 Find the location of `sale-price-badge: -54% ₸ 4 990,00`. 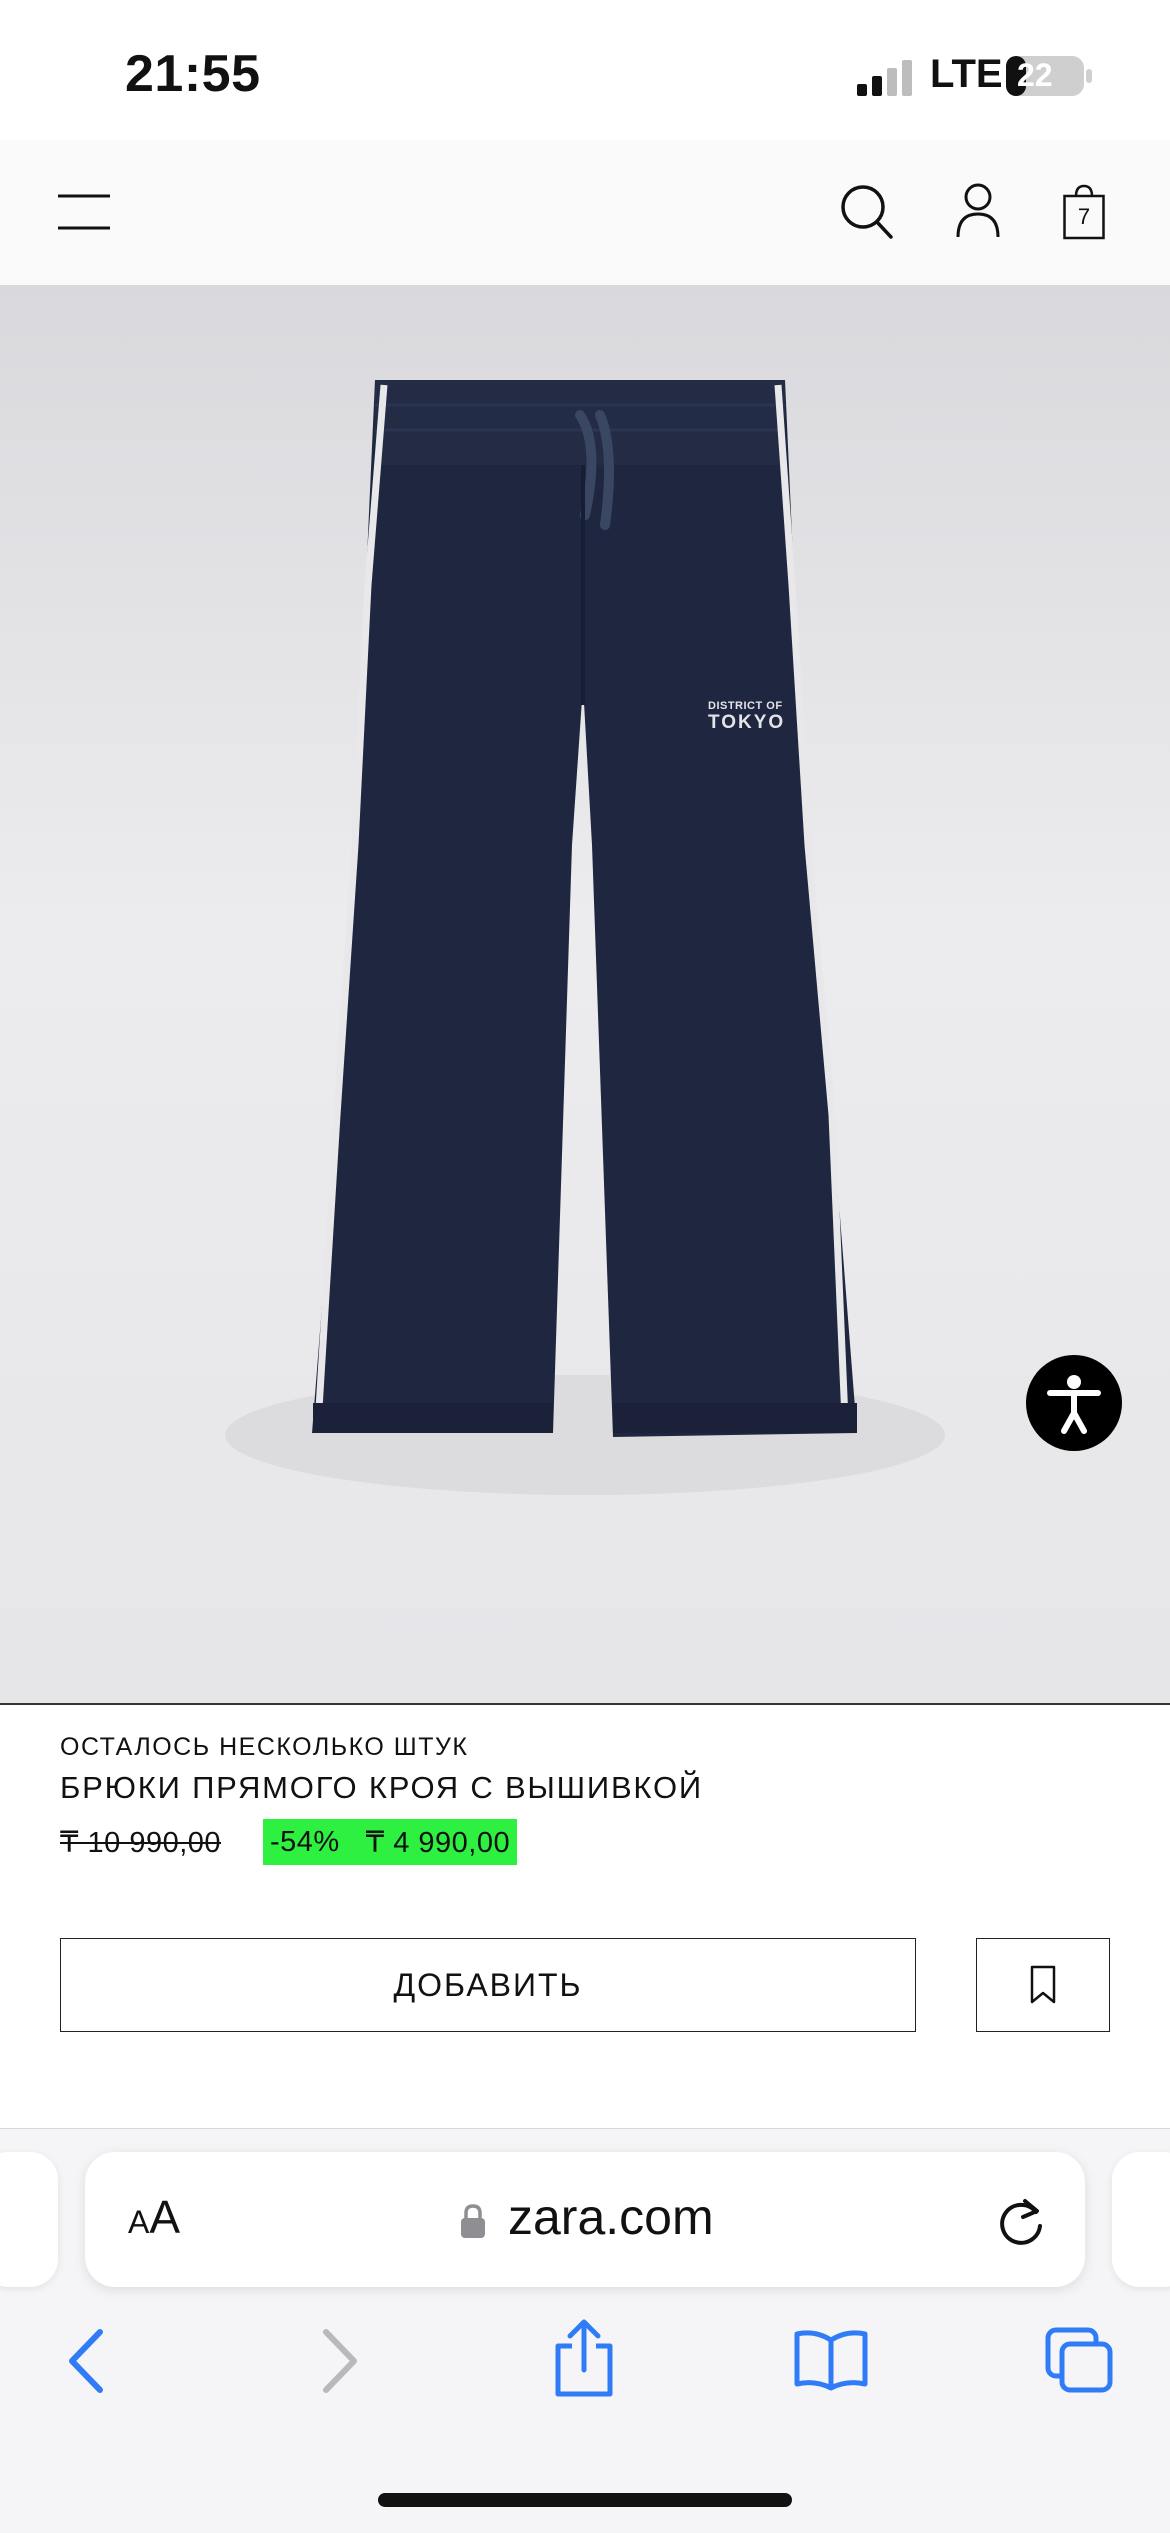

sale-price-badge: -54% ₸ 4 990,00 is located at coordinates (390, 1842).